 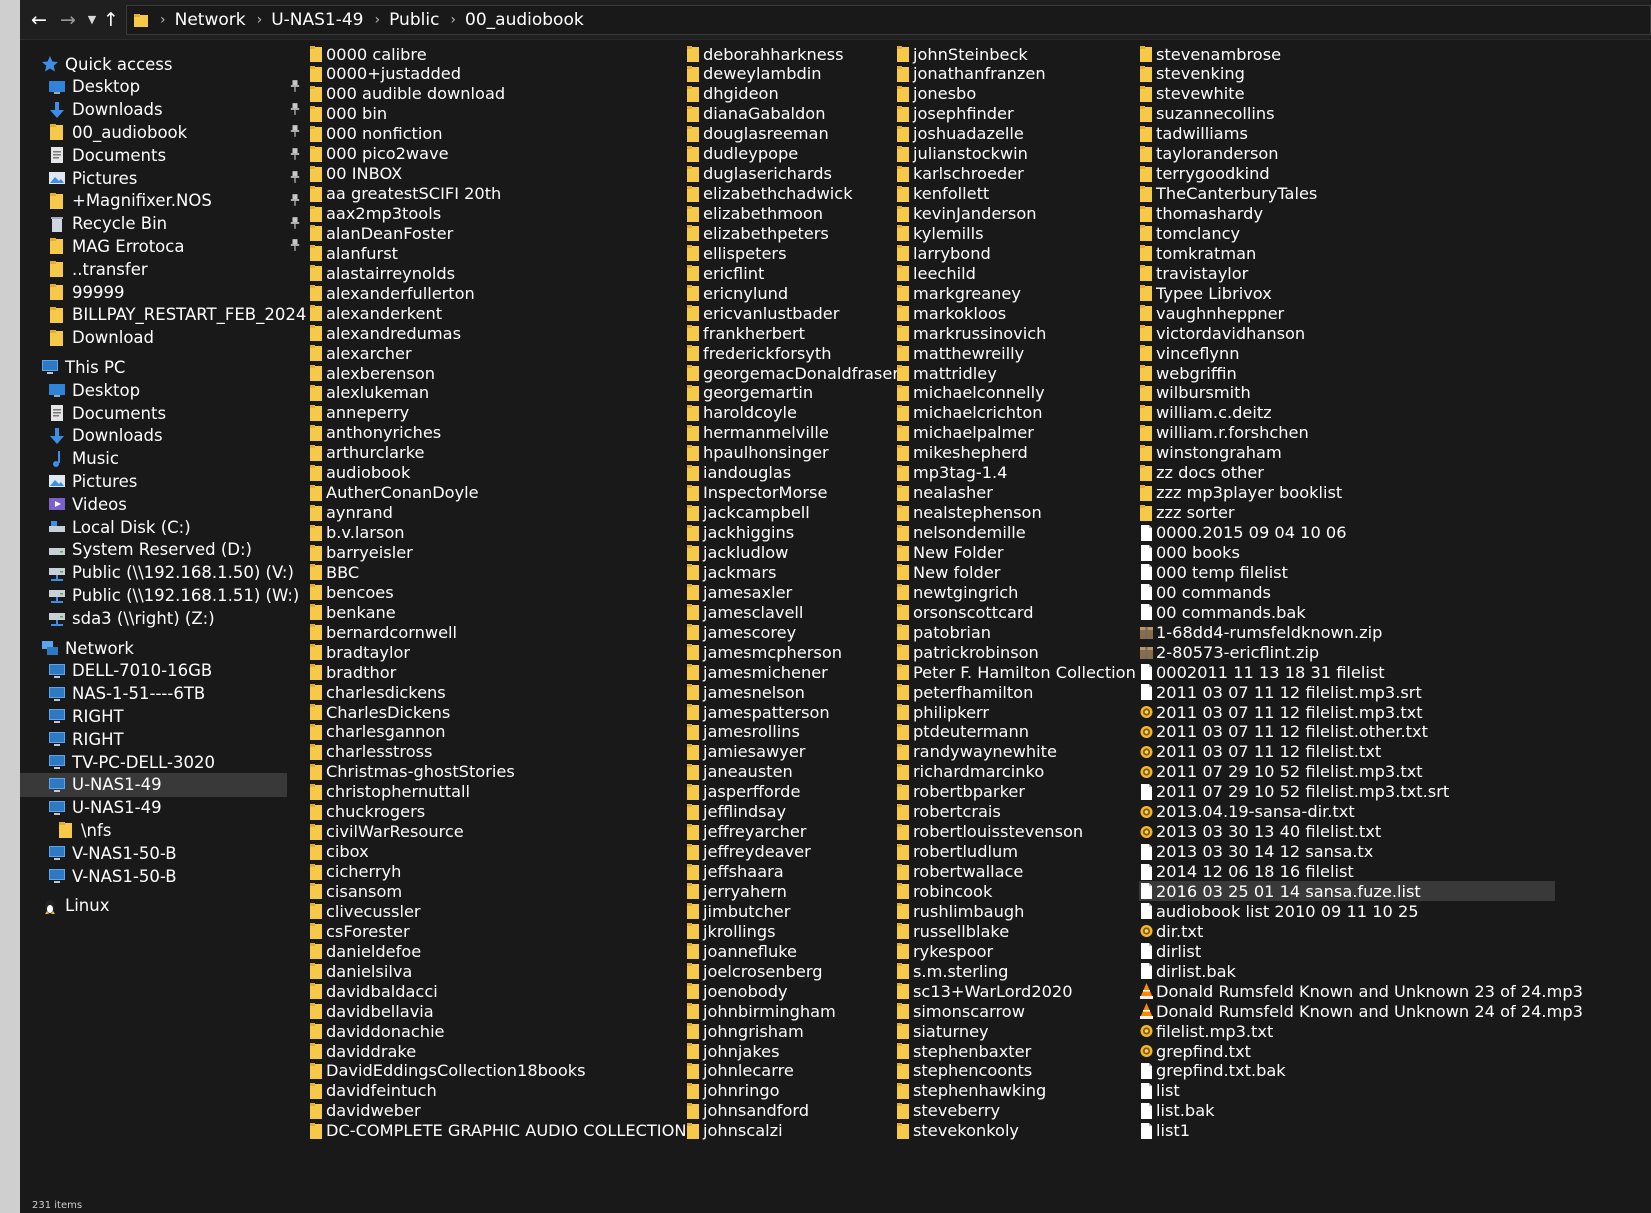 What do you see at coordinates (496, 792) in the screenshot?
I see `folder-item: christophernuttall` at bounding box center [496, 792].